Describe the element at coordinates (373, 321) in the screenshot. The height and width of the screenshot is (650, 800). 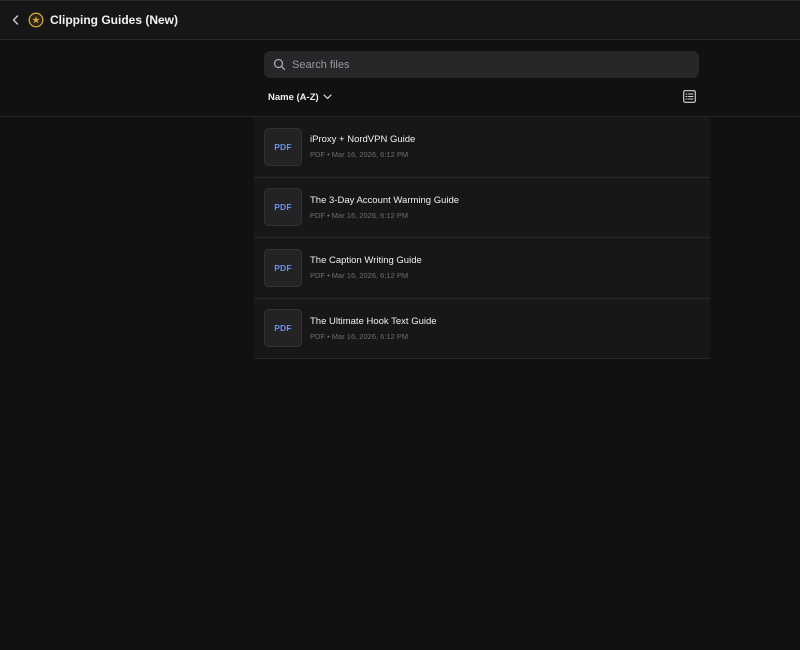
I see `file-name: The Ultimate Hook Text Guide` at that location.